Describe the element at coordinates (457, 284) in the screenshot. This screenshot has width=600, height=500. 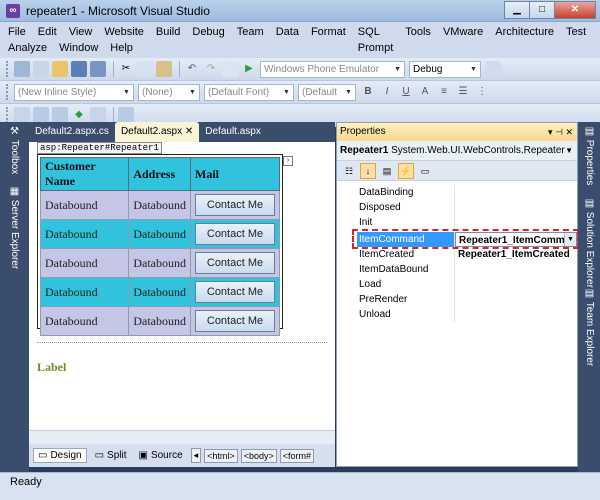
I see `event-row-load: Load` at that location.